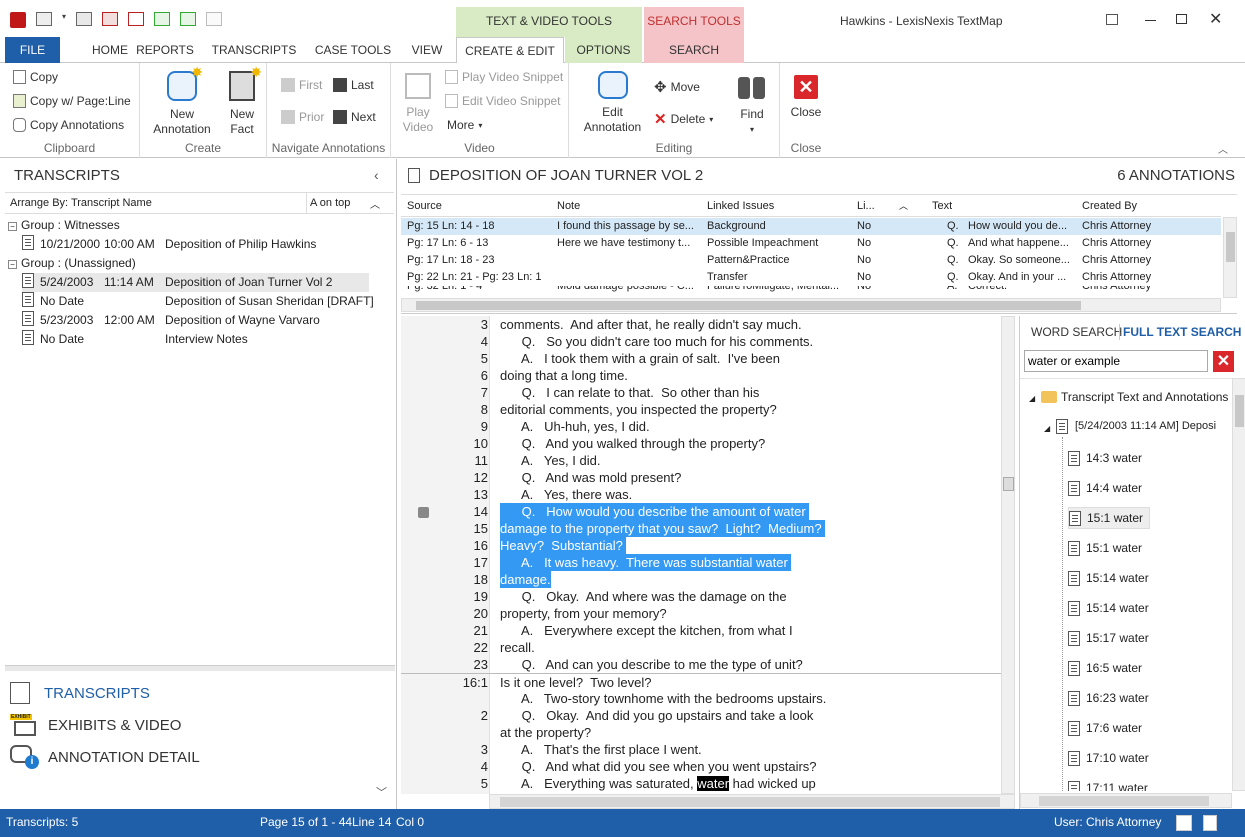 The image size is (1245, 837). What do you see at coordinates (1105, 458) in the screenshot?
I see `search-result-item: 14:3 water` at bounding box center [1105, 458].